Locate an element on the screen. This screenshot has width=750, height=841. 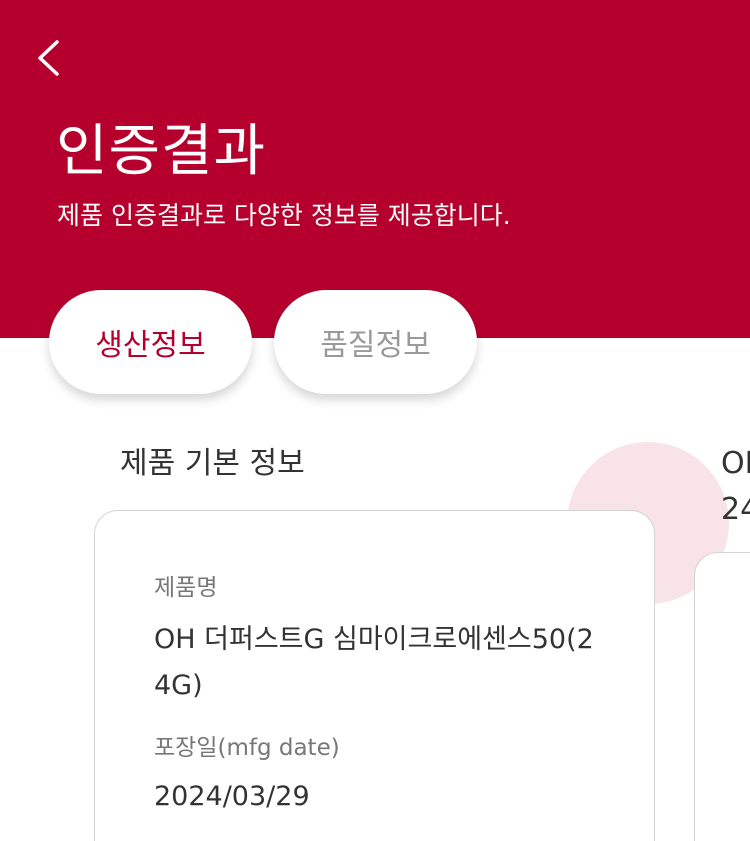
section-title-product-info: 제품 기본 정보 is located at coordinates (212, 463).